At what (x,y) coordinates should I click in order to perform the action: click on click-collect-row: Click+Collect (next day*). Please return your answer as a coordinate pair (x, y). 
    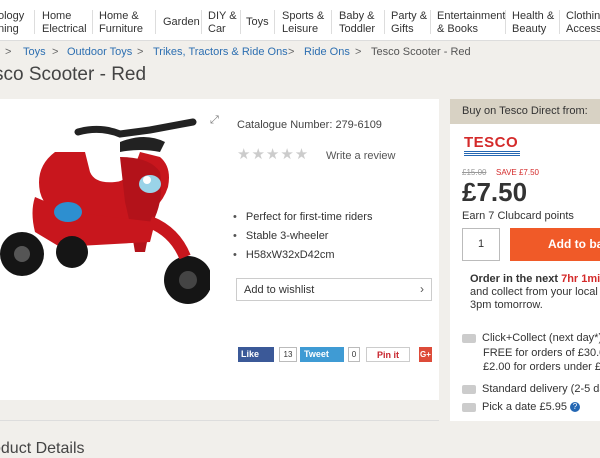
    Looking at the image, I should click on (531, 338).